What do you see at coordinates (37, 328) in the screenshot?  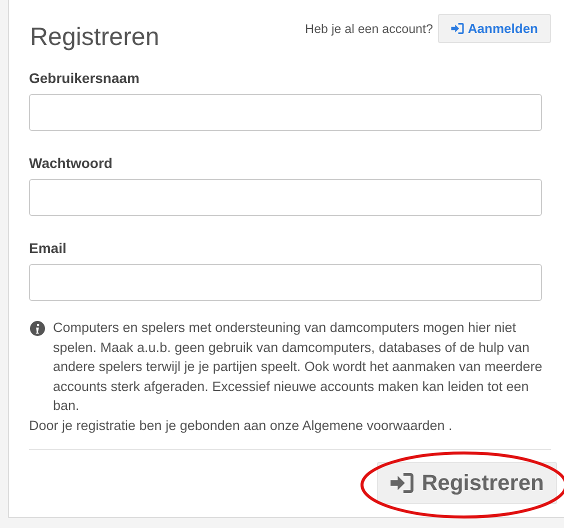 I see `info-icon` at bounding box center [37, 328].